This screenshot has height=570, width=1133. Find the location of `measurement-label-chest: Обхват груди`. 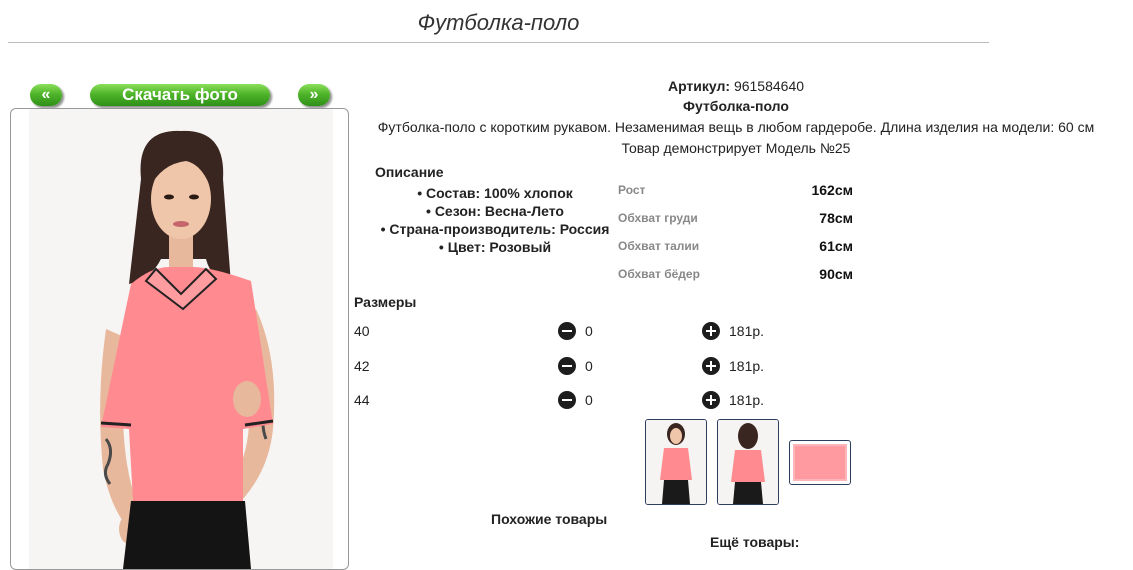

measurement-label-chest: Обхват груди is located at coordinates (658, 218).